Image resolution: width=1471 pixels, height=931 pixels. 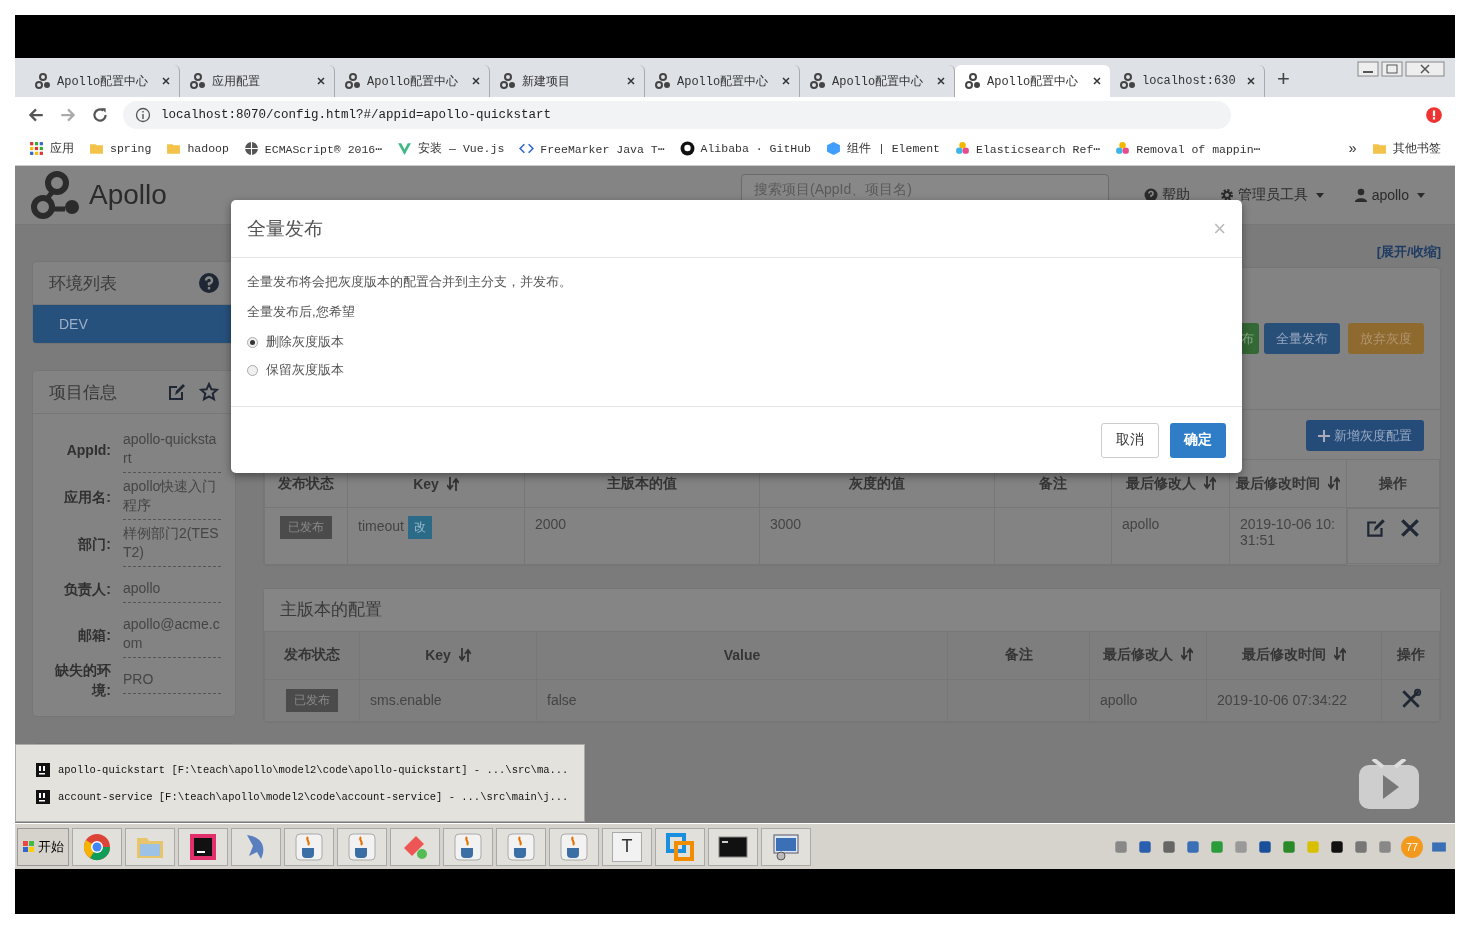 I want to click on globe-icon, so click(x=251, y=148).